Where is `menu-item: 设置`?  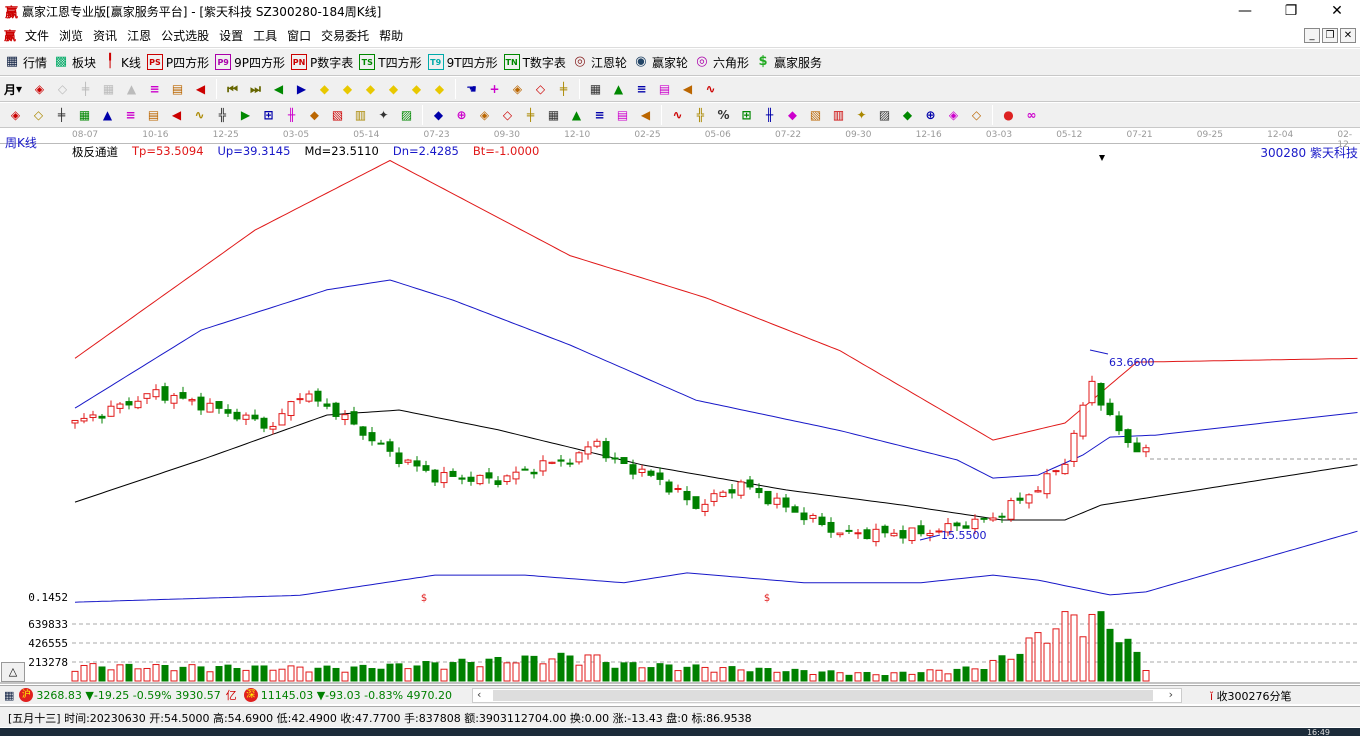
menu-item: 设置 is located at coordinates (231, 35).